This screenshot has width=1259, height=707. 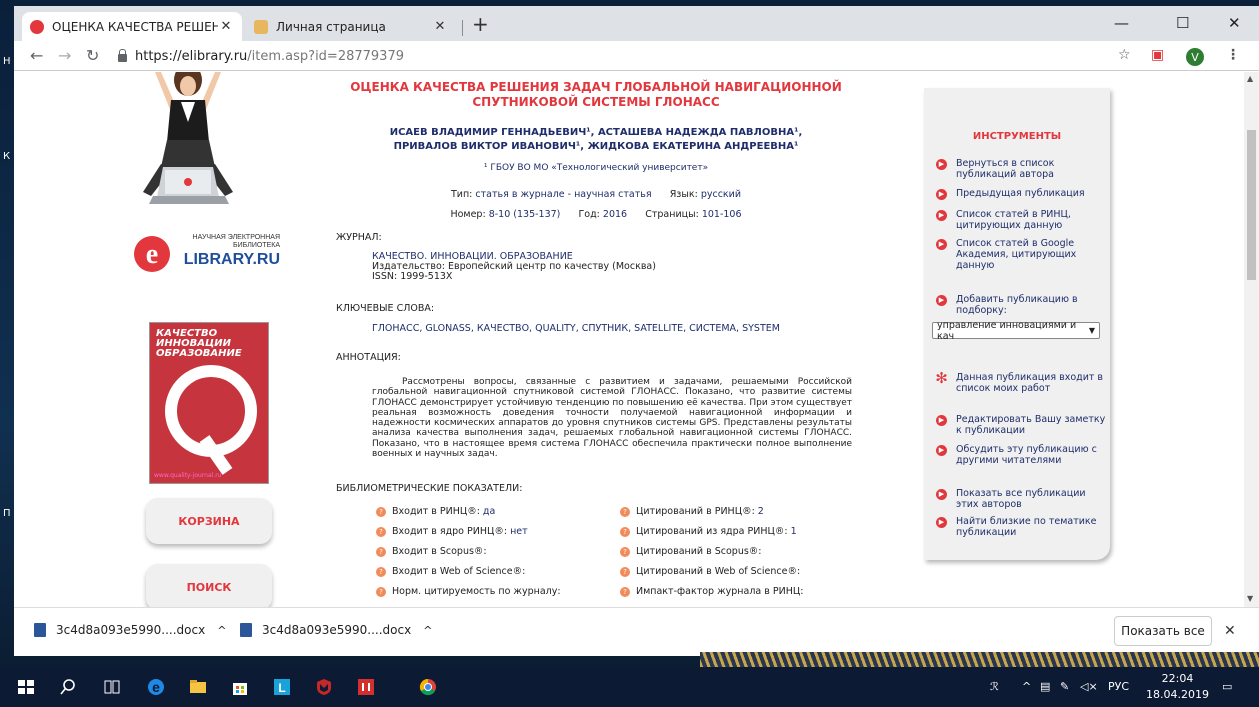 I want to click on language-indicator: РУС, so click(x=1118, y=686).